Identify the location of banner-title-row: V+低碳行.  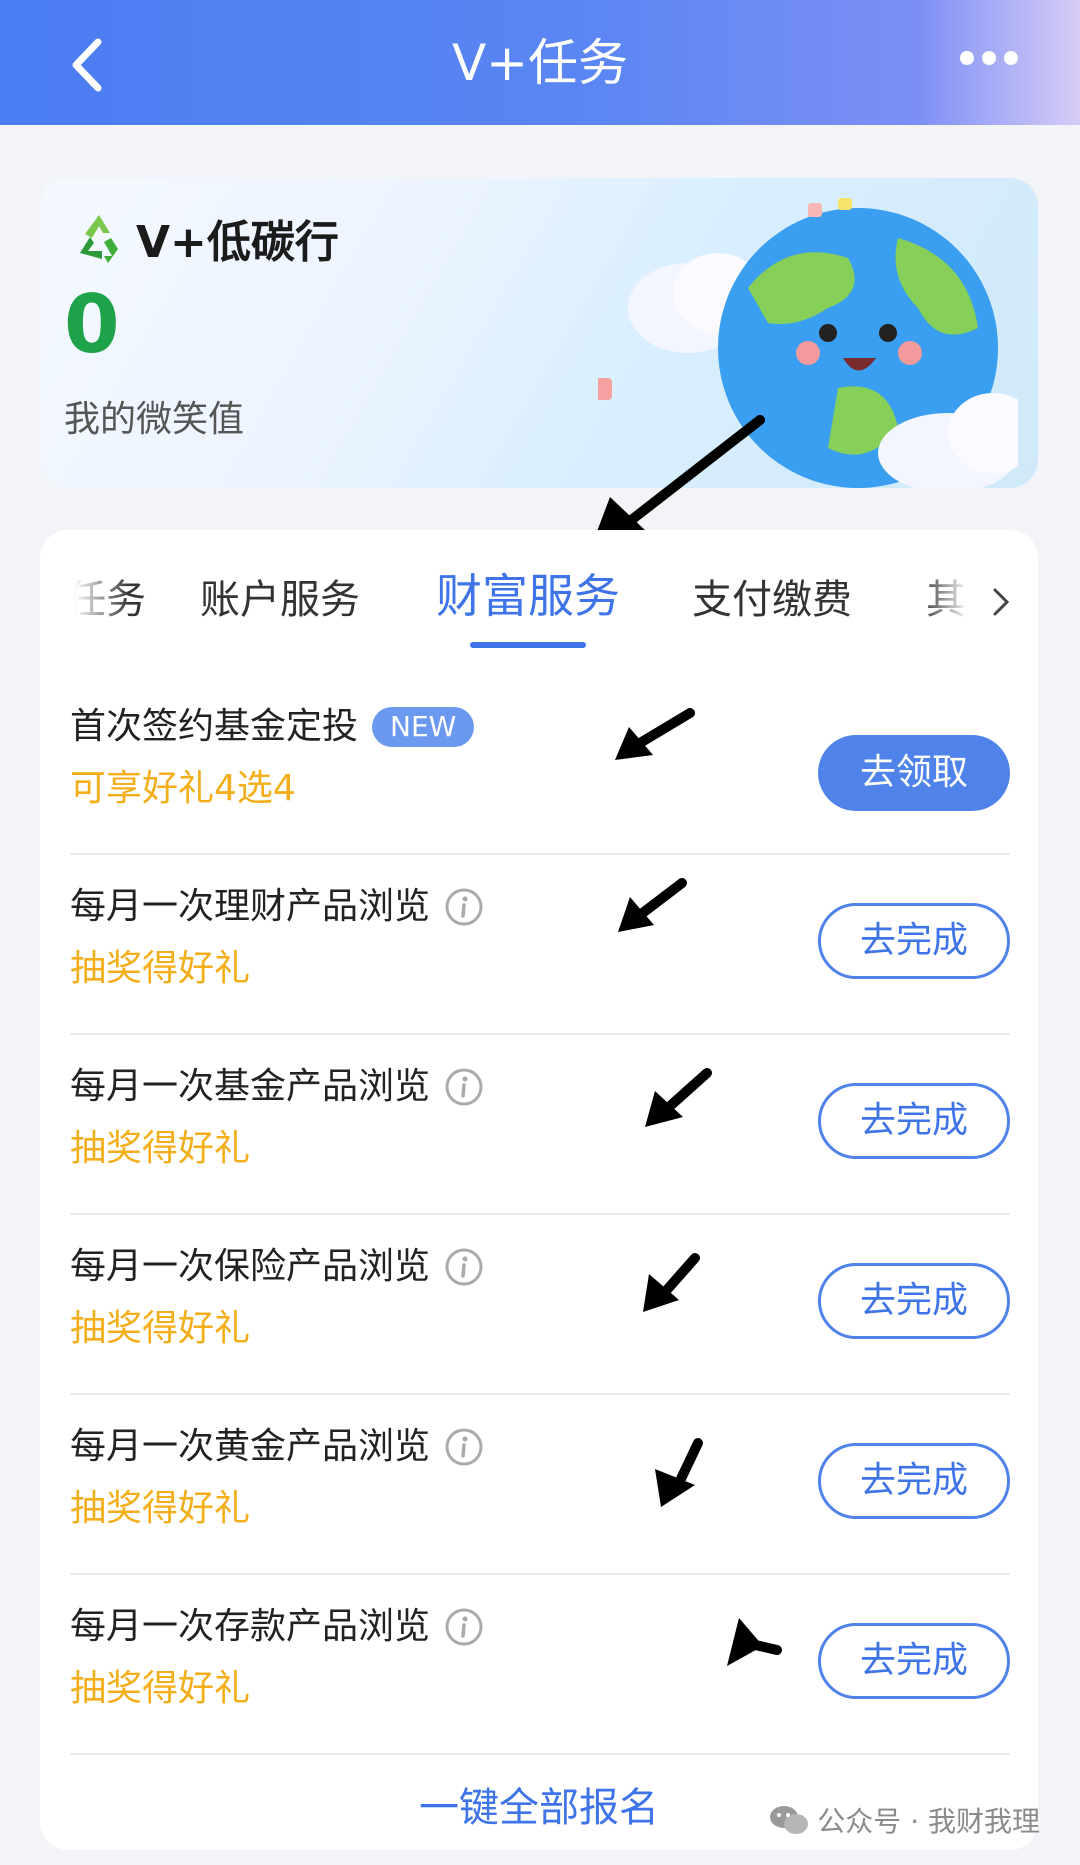
(204, 238).